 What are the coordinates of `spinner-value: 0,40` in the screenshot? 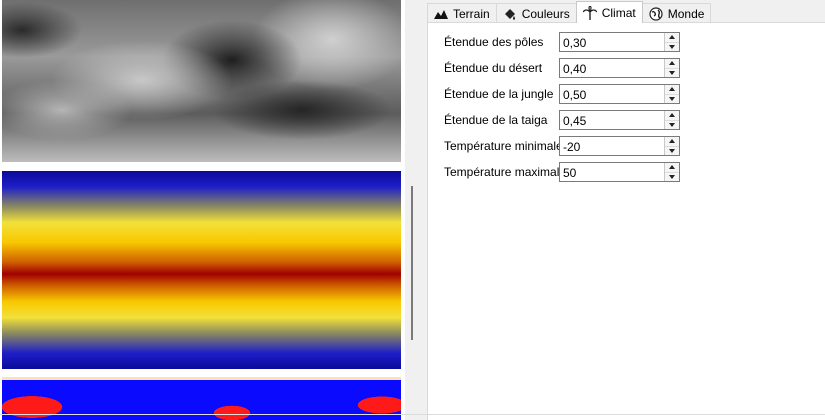 It's located at (574, 69).